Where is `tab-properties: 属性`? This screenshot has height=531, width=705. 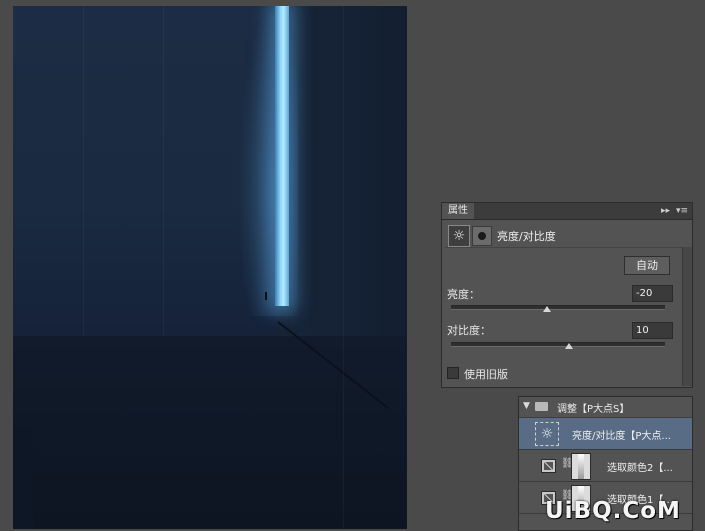 tab-properties: 属性 is located at coordinates (458, 211).